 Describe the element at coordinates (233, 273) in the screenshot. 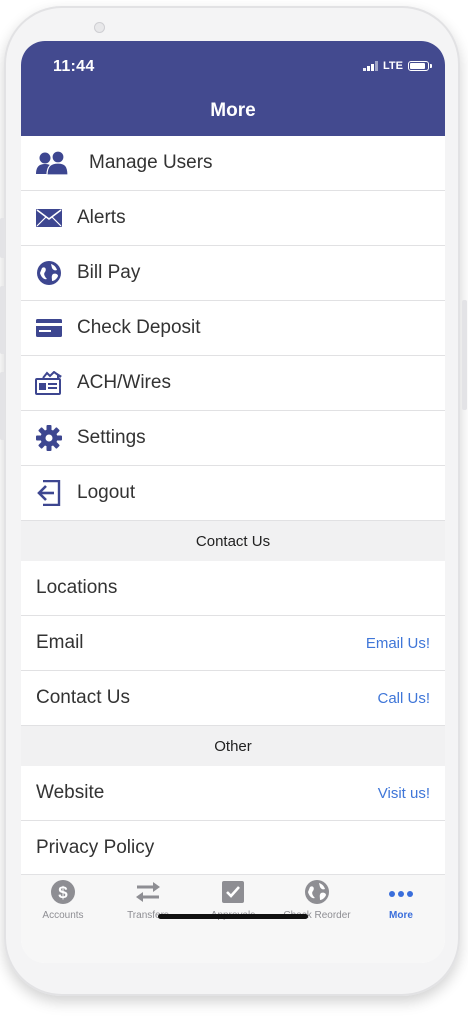

I see `menu-item-bill-pay: Bill Pay` at that location.